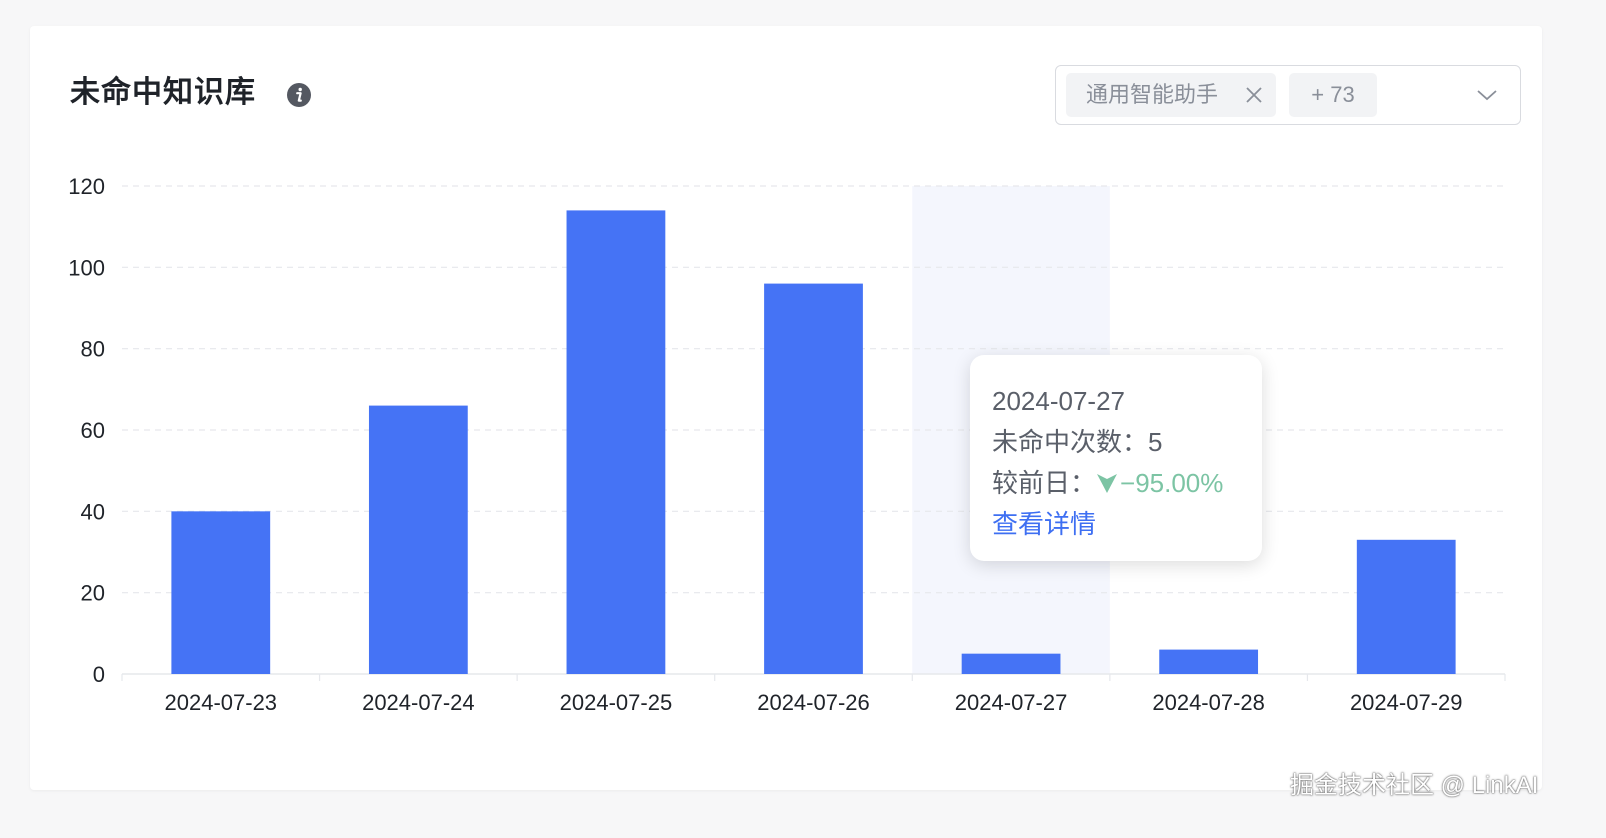 The height and width of the screenshot is (838, 1606). Describe the element at coordinates (93, 511) in the screenshot. I see `y-tick-label: 40` at that location.